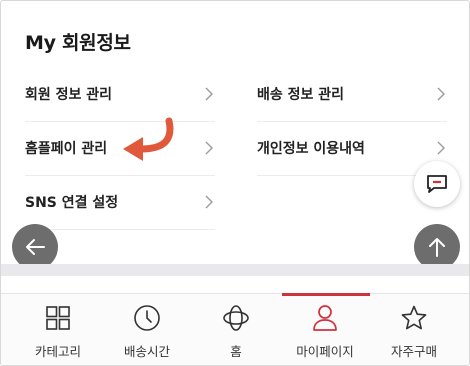 The height and width of the screenshot is (366, 470). What do you see at coordinates (236, 318) in the screenshot?
I see `globe-home-icon` at bounding box center [236, 318].